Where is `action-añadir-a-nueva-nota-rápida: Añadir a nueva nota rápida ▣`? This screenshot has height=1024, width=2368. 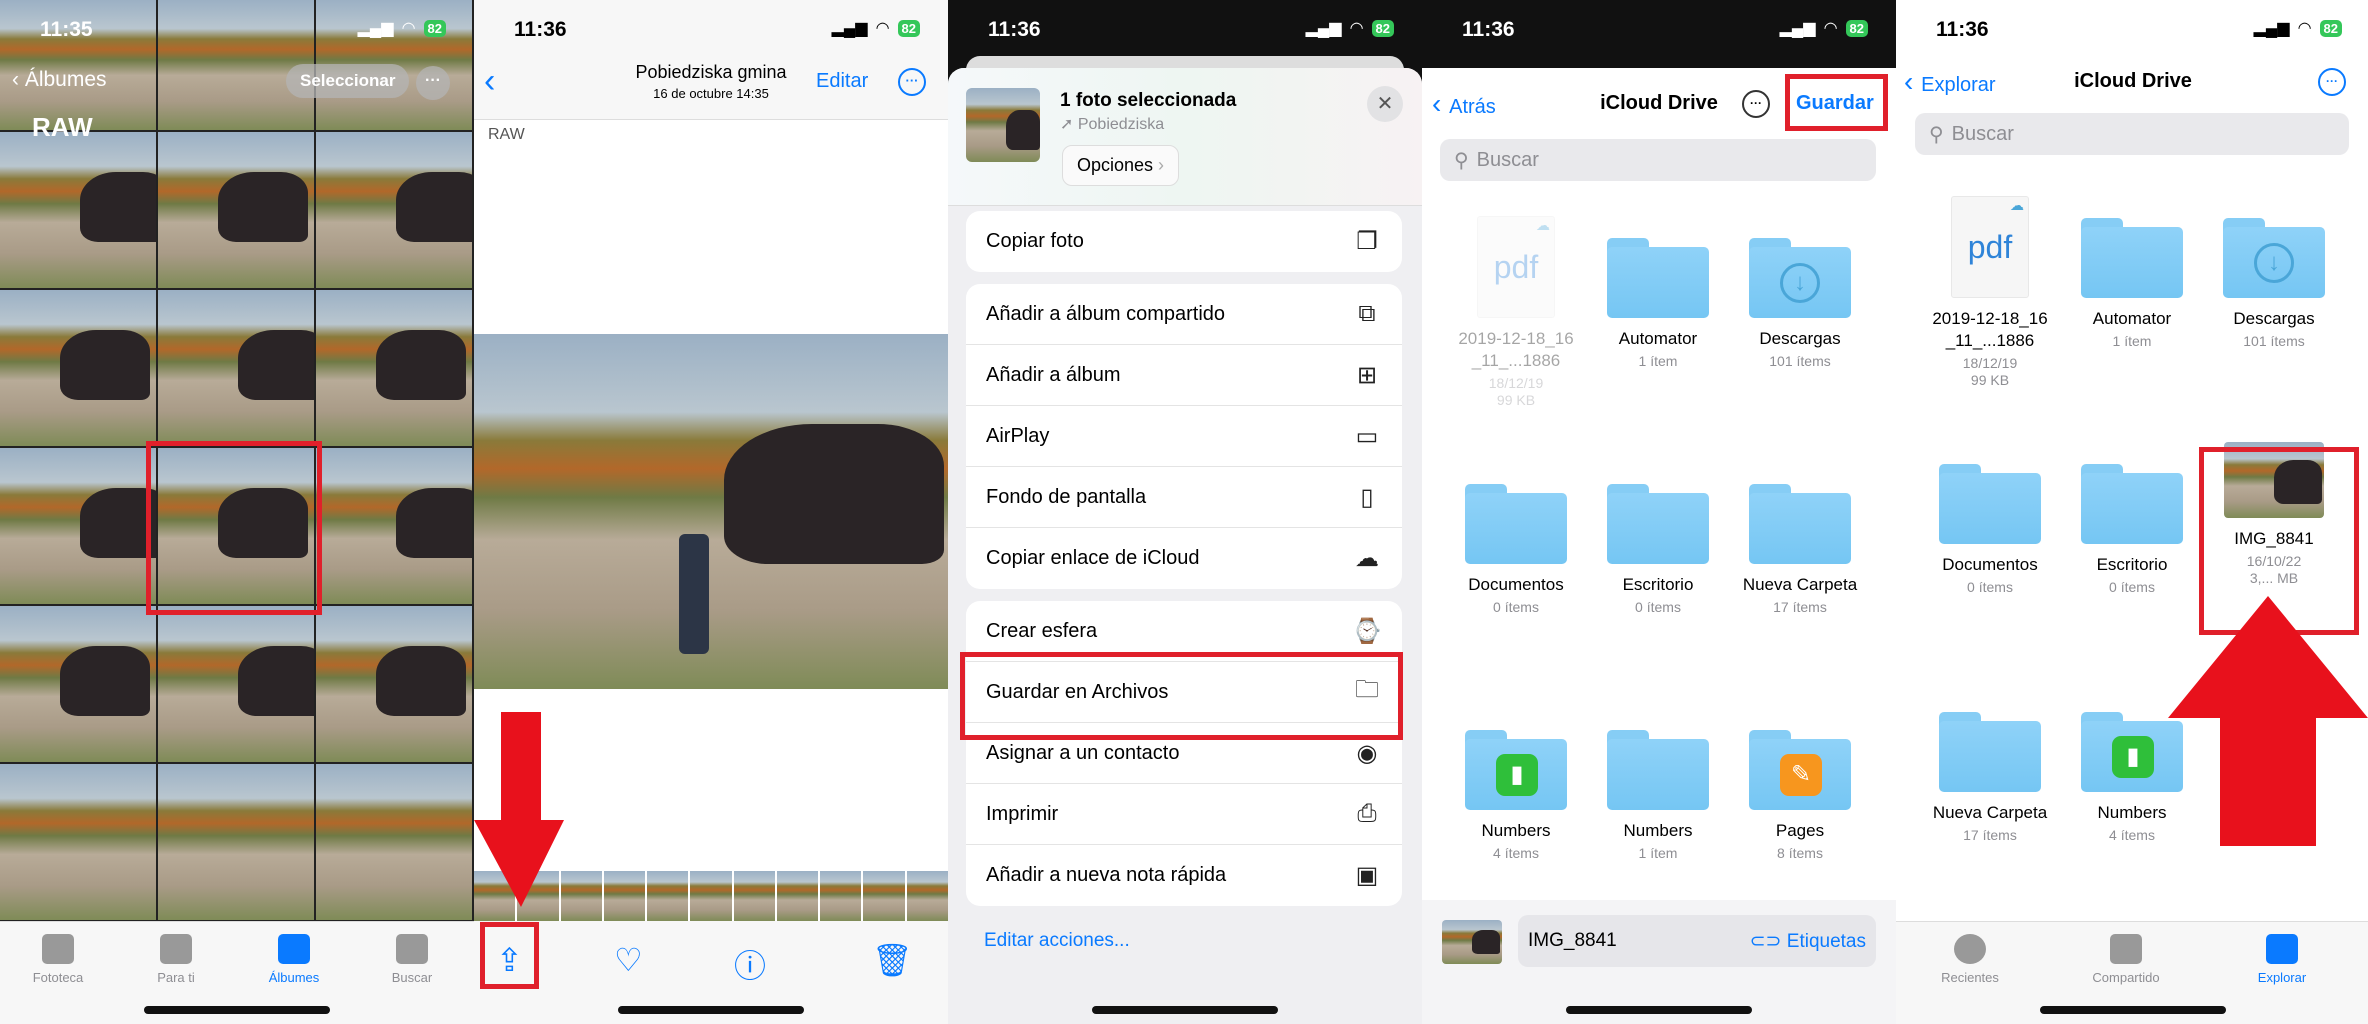
action-añadir-a-nueva-nota-rápida: Añadir a nueva nota rápida ▣ is located at coordinates (1184, 875).